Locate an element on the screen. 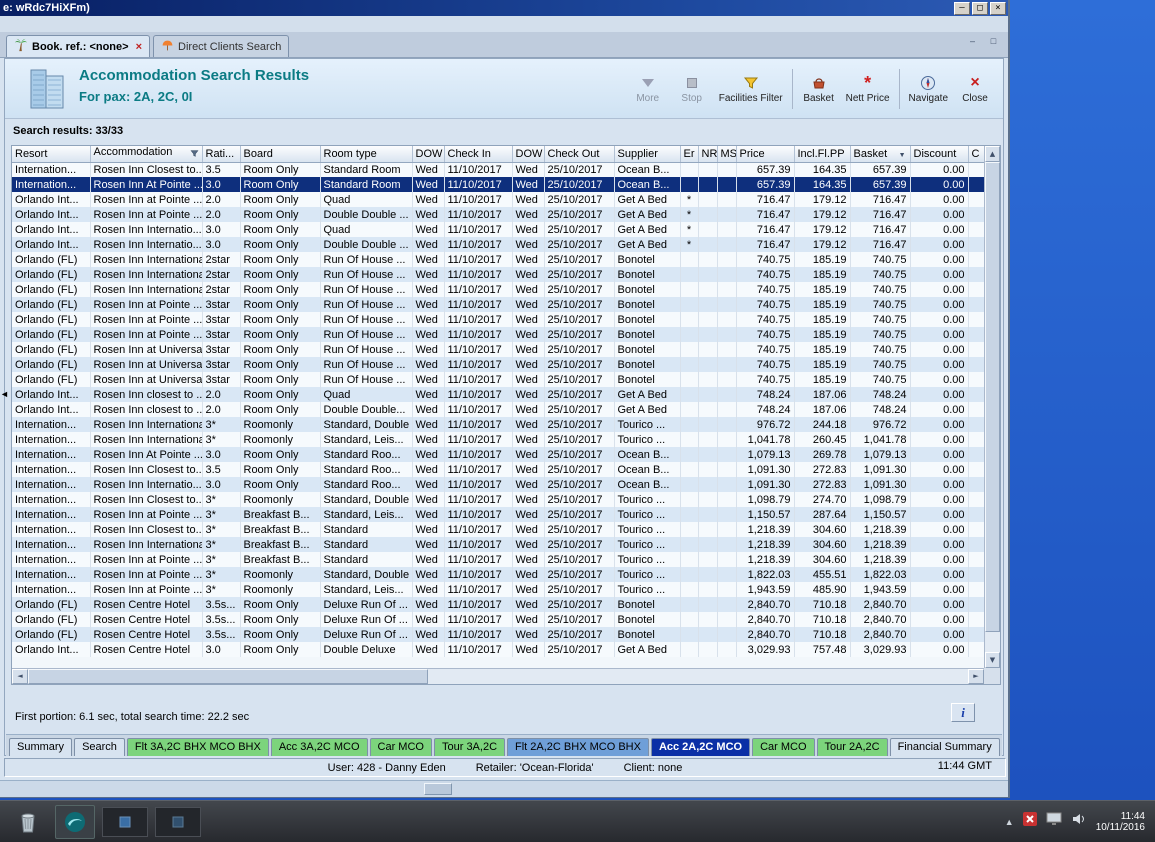 The image size is (1155, 842). column-header-room-type: Room type is located at coordinates (366, 154).